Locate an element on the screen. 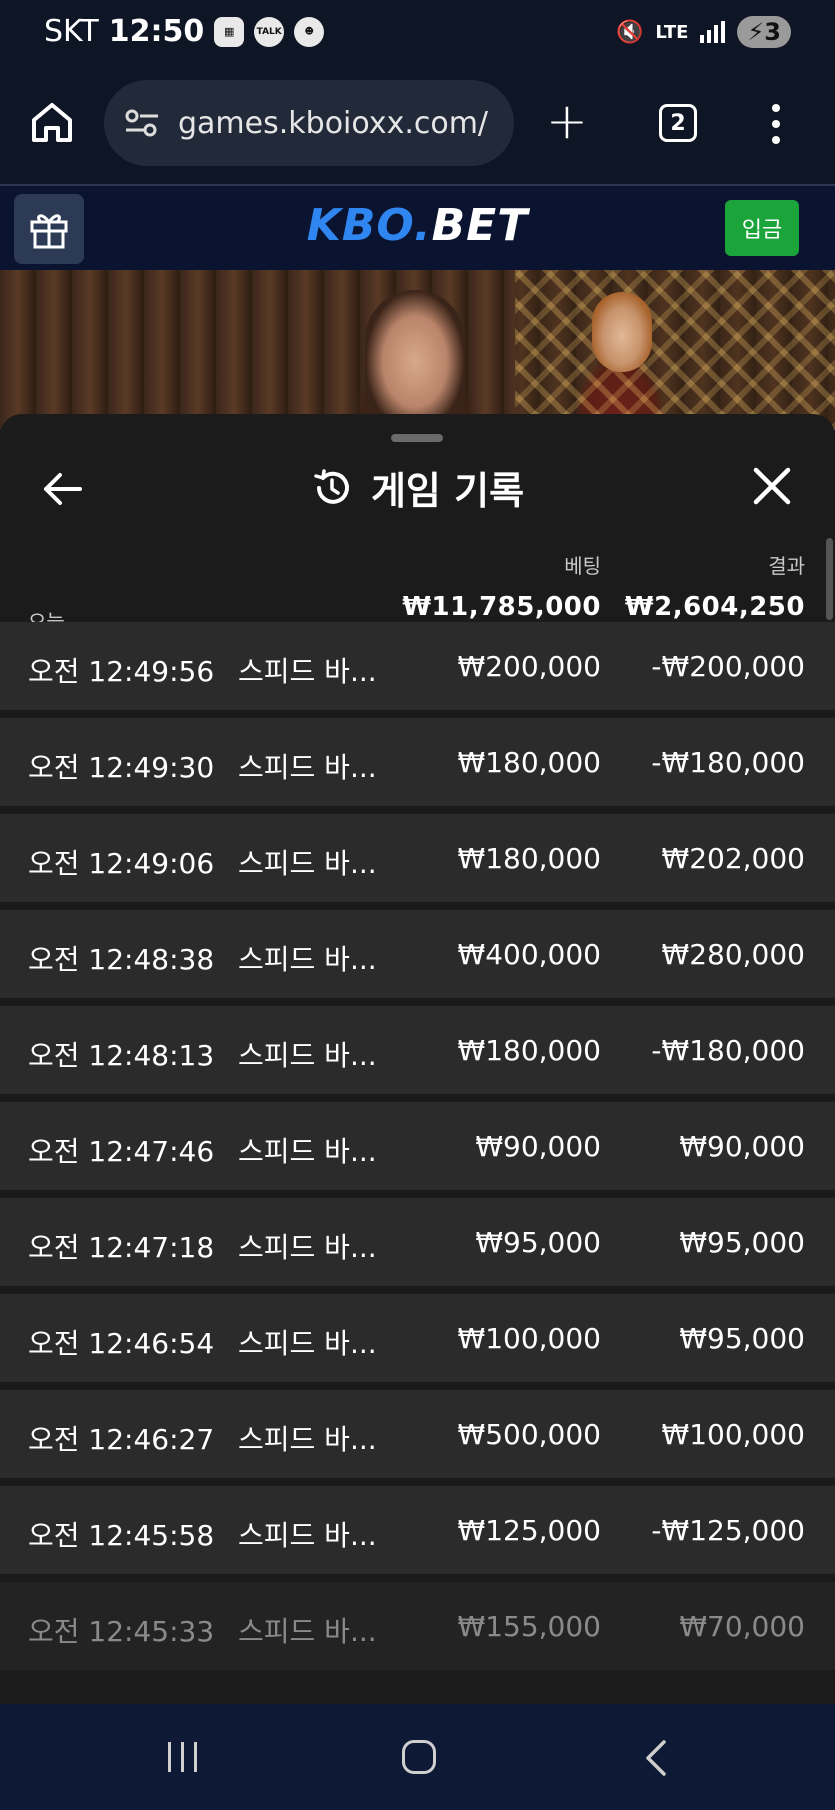 The width and height of the screenshot is (835, 1810). carrier-label: SKT is located at coordinates (71, 31).